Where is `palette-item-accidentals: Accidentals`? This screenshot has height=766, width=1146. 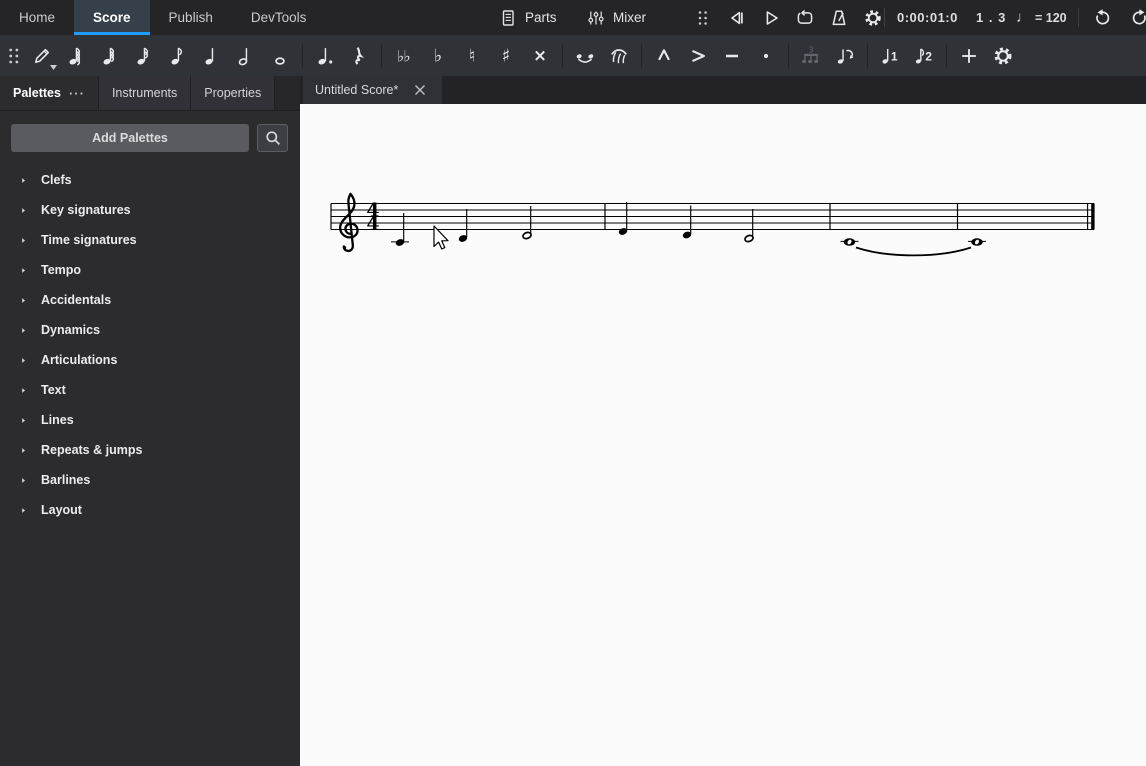 palette-item-accidentals: Accidentals is located at coordinates (150, 300).